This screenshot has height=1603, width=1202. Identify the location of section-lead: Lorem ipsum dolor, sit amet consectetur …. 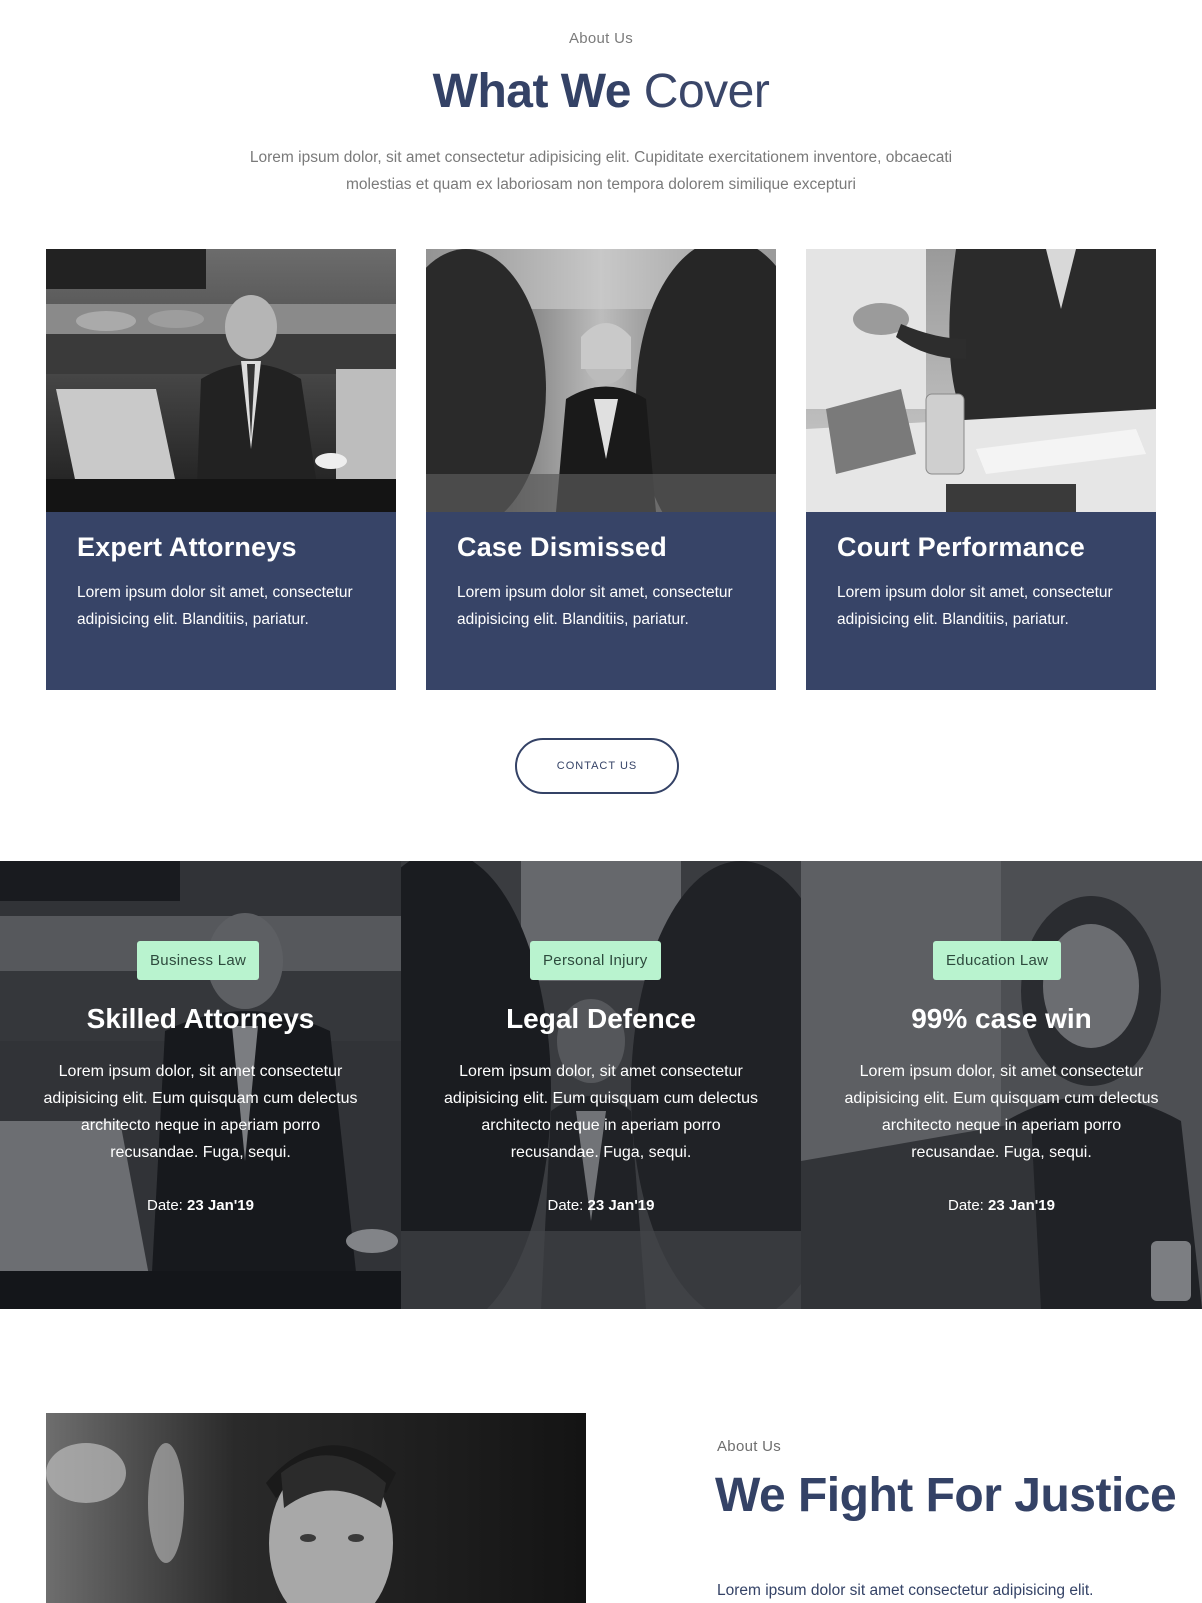
(601, 171).